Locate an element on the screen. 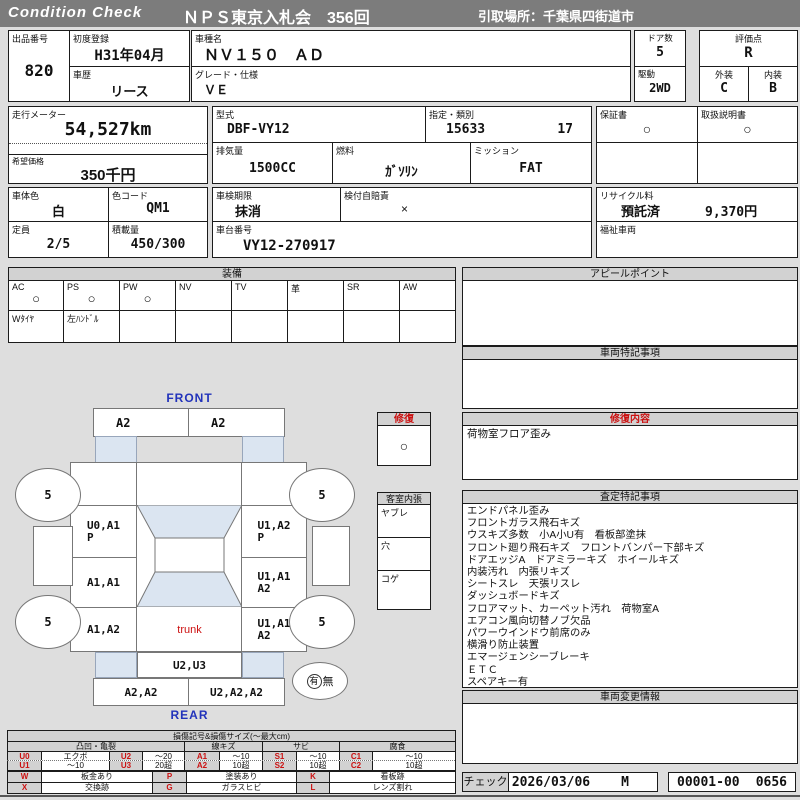 This screenshot has height=800, width=800. first-registration-cell: 初度登録 H31年04月 is located at coordinates (129, 48).